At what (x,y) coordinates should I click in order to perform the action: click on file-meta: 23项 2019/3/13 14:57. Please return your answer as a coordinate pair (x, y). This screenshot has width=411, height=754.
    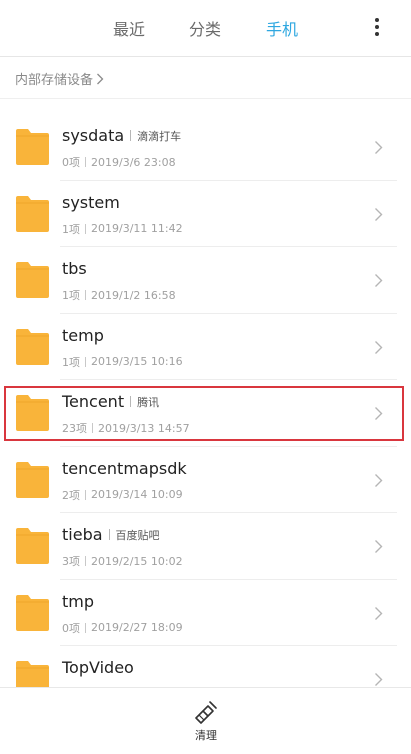
    Looking at the image, I should click on (126, 428).